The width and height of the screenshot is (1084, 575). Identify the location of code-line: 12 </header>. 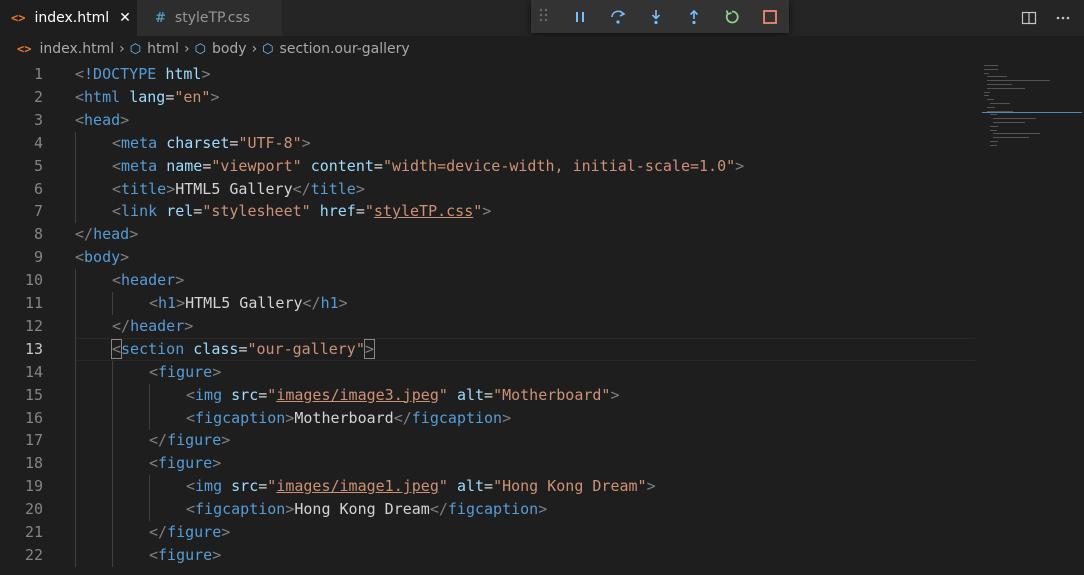
(542, 326).